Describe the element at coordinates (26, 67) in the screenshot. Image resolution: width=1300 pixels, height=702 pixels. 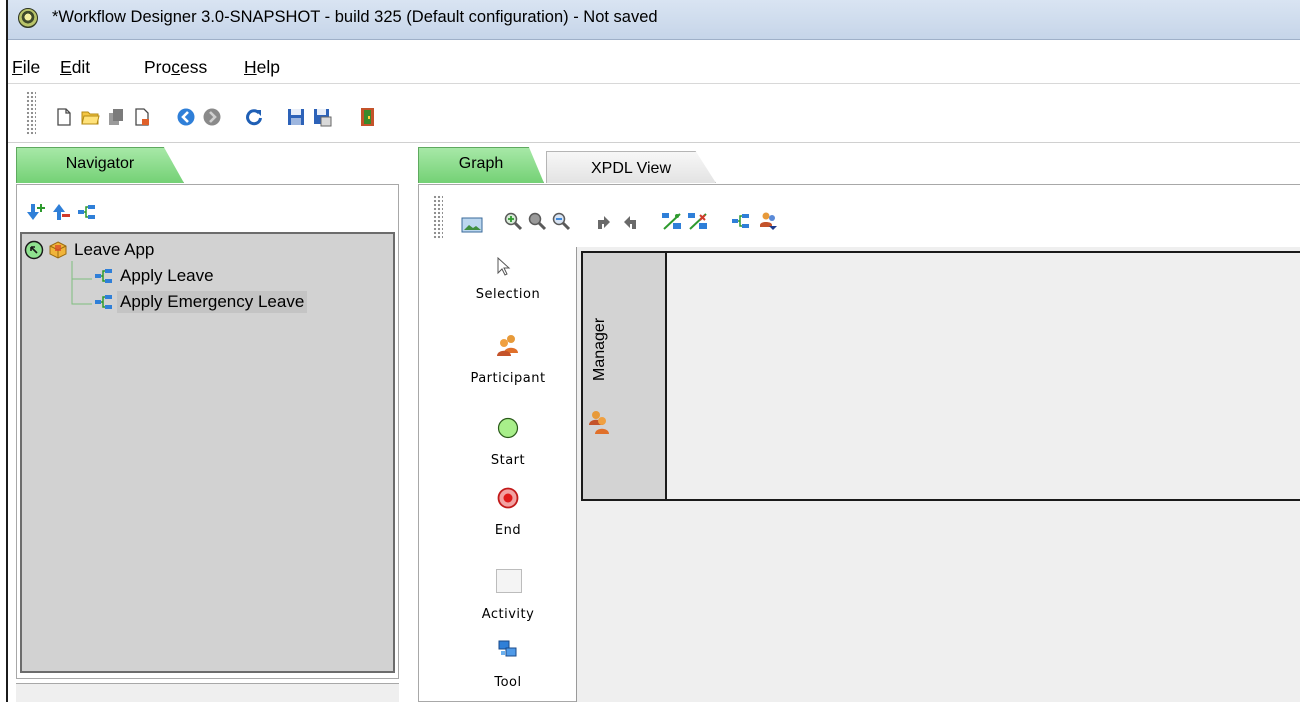
I see `menu-file: File` at that location.